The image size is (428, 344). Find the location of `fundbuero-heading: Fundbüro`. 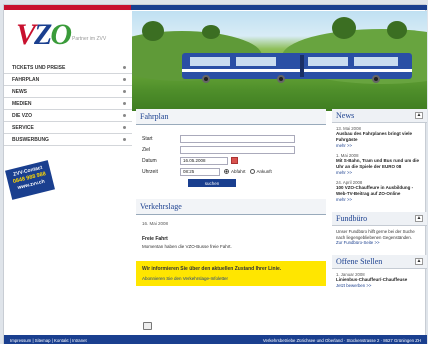

fundbuero-heading: Fundbüro is located at coordinates (352, 218).